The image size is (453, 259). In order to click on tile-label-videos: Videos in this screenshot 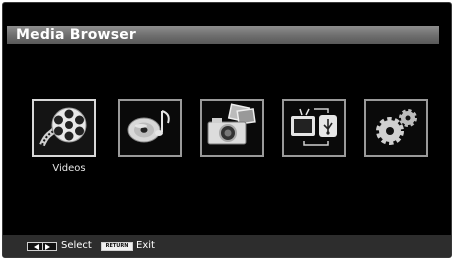, I will do `click(69, 168)`.